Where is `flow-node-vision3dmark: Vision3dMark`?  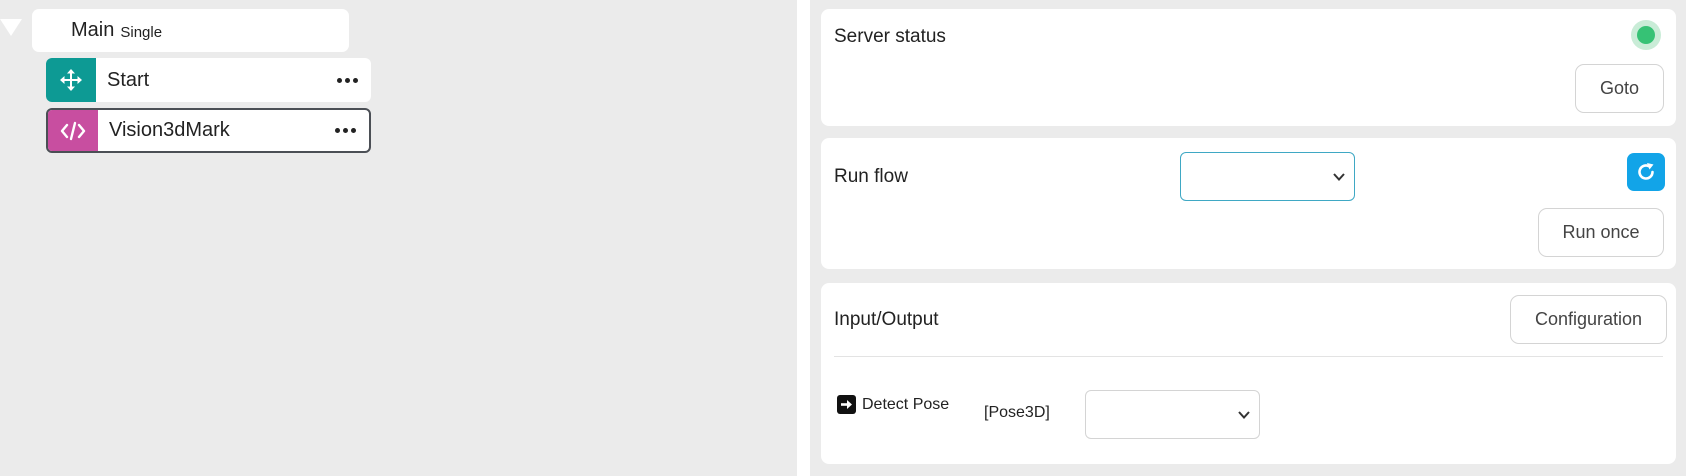
flow-node-vision3dmark: Vision3dMark is located at coordinates (208, 130).